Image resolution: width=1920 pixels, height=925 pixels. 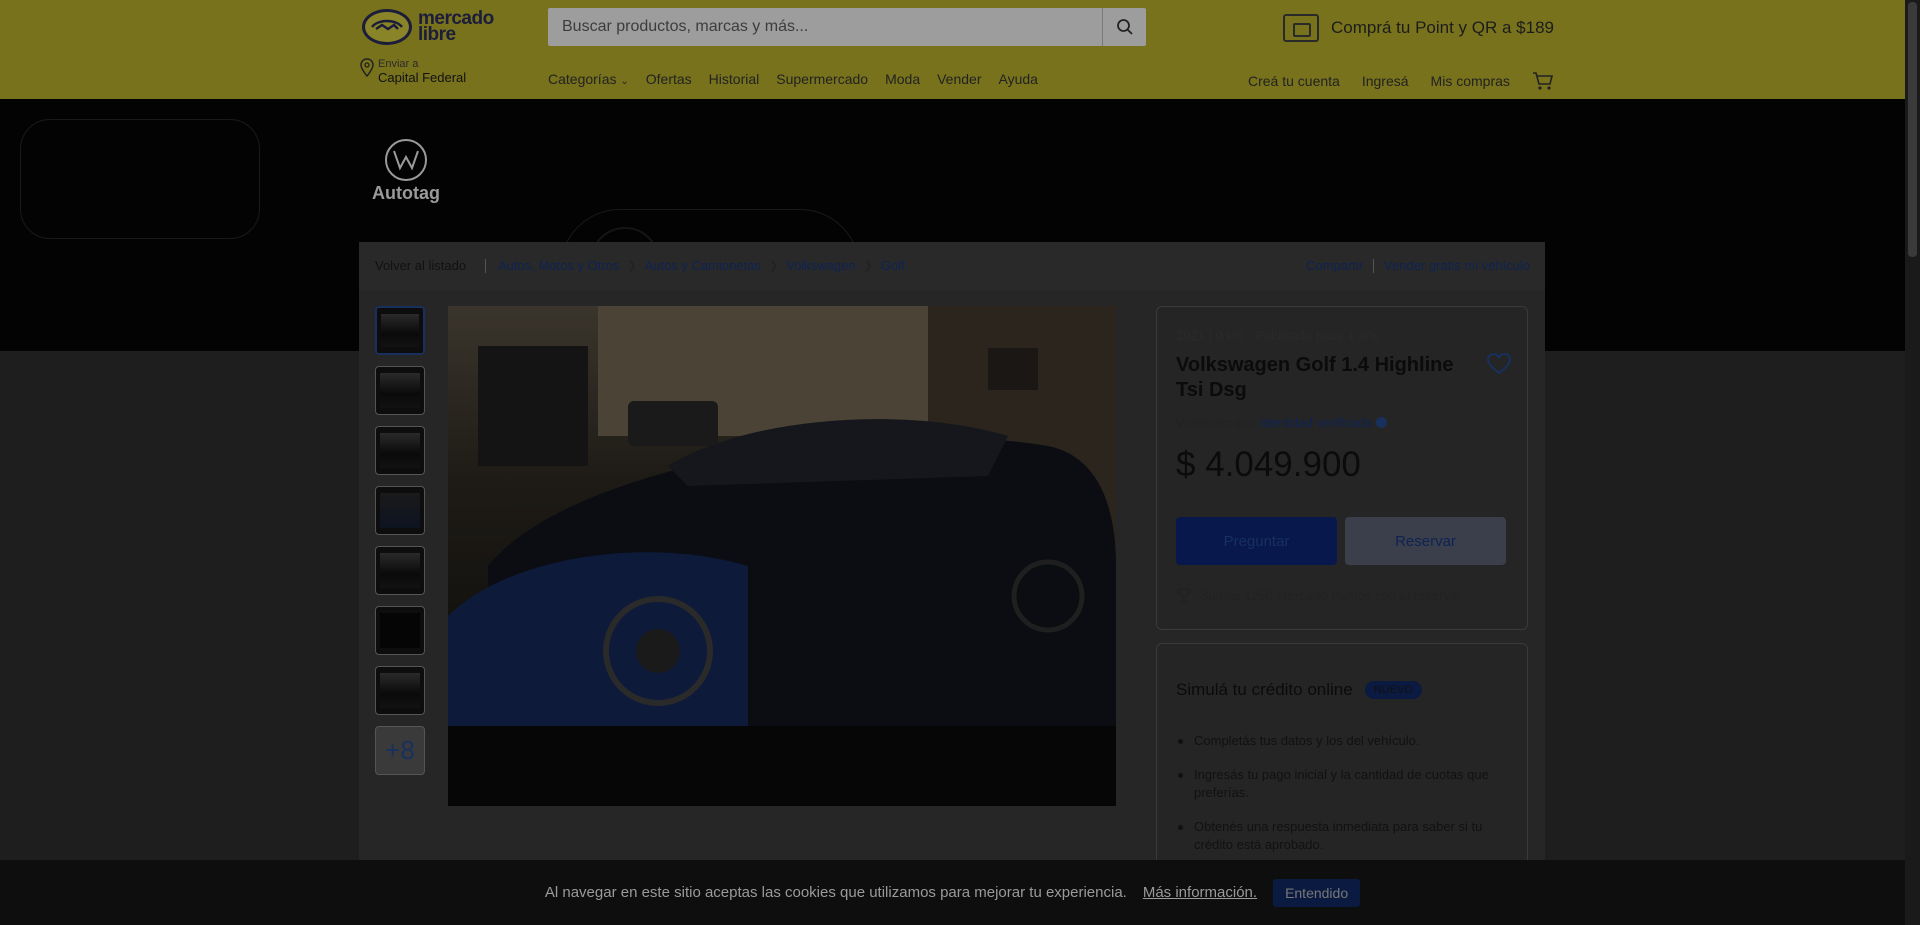 What do you see at coordinates (400, 750) in the screenshot?
I see `more-photos-thumbnail: +8` at bounding box center [400, 750].